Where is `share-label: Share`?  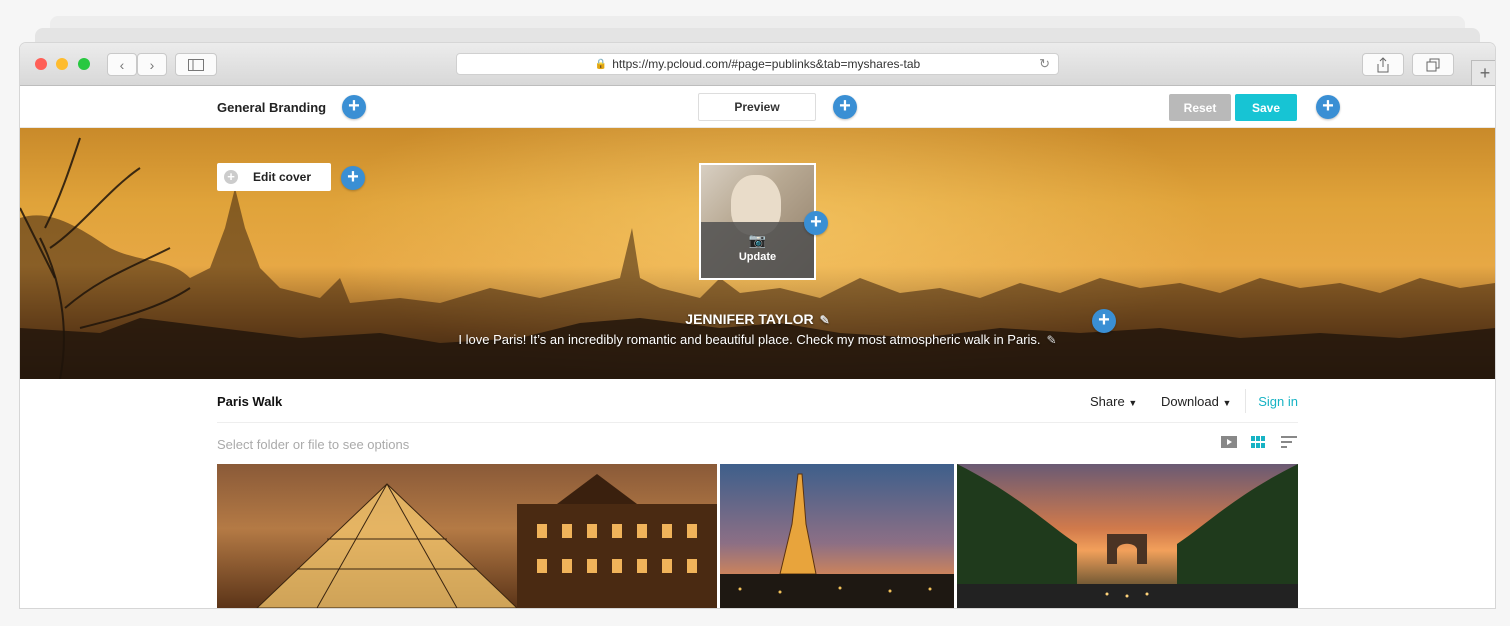
share-label: Share is located at coordinates (1107, 401).